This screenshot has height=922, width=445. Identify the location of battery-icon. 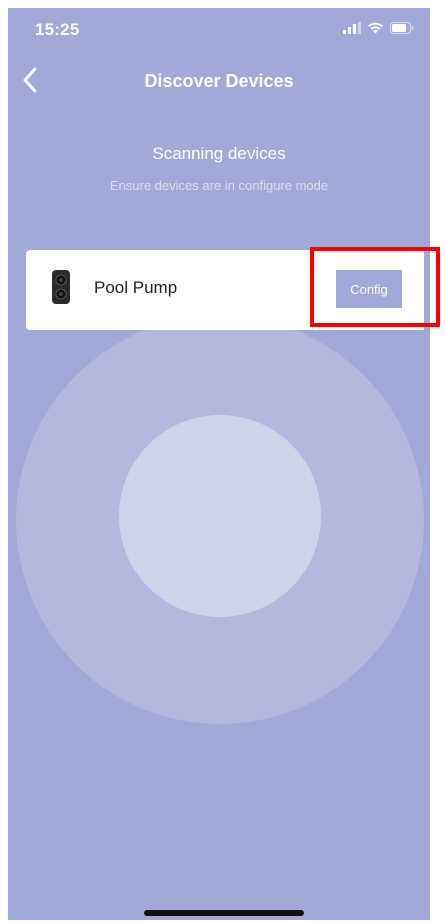
(402, 30).